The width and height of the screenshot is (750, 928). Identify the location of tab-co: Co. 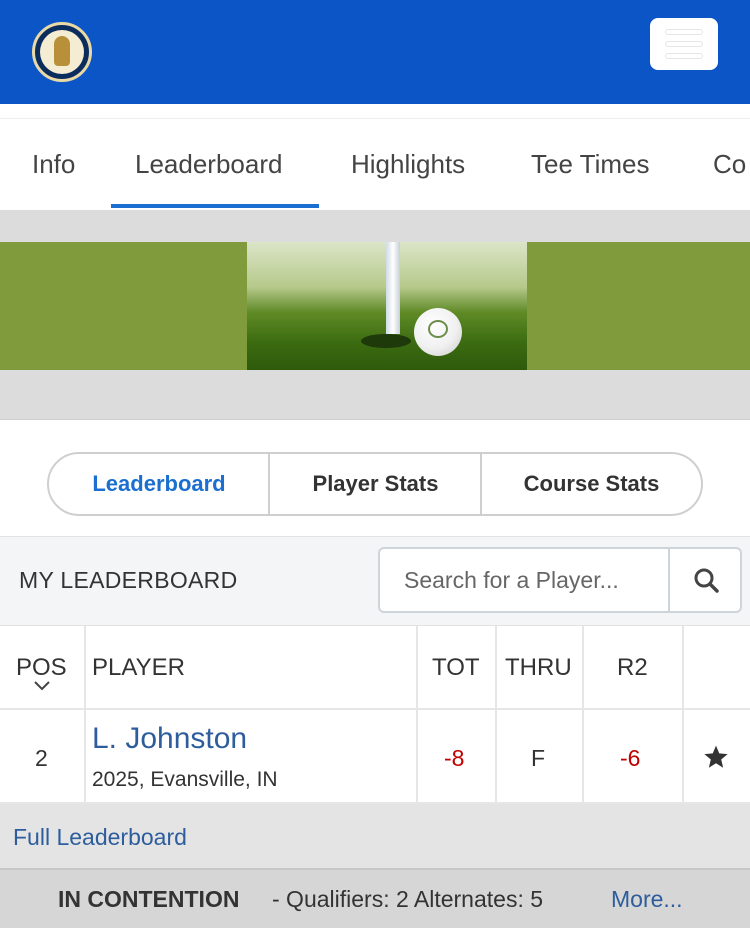
(729, 164).